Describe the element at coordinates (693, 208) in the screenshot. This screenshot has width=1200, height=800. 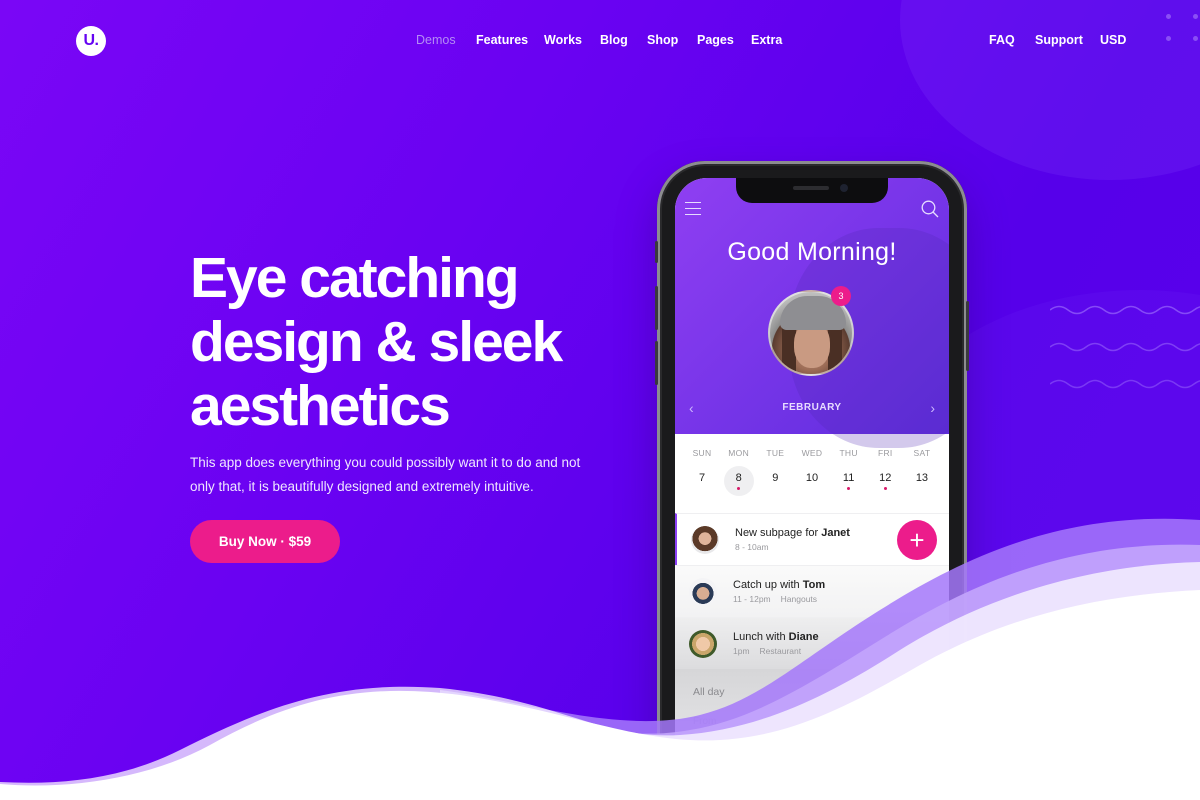
I see `hamburger-menu-icon` at that location.